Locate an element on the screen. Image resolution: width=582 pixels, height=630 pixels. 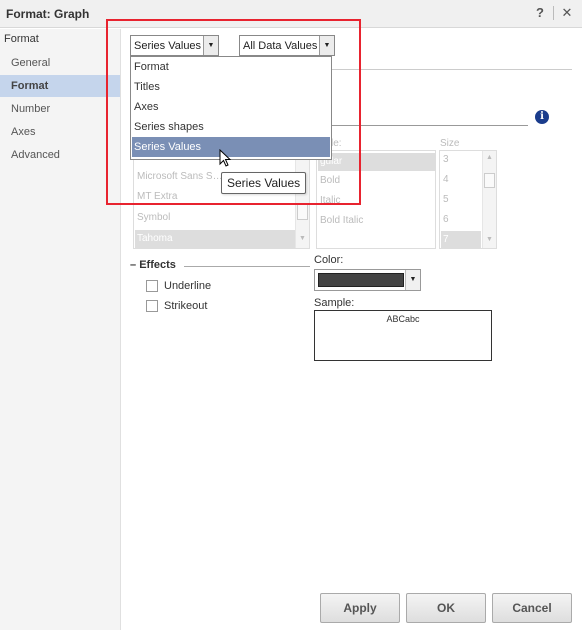
list-item: Bold Italic is located at coordinates (341, 220).